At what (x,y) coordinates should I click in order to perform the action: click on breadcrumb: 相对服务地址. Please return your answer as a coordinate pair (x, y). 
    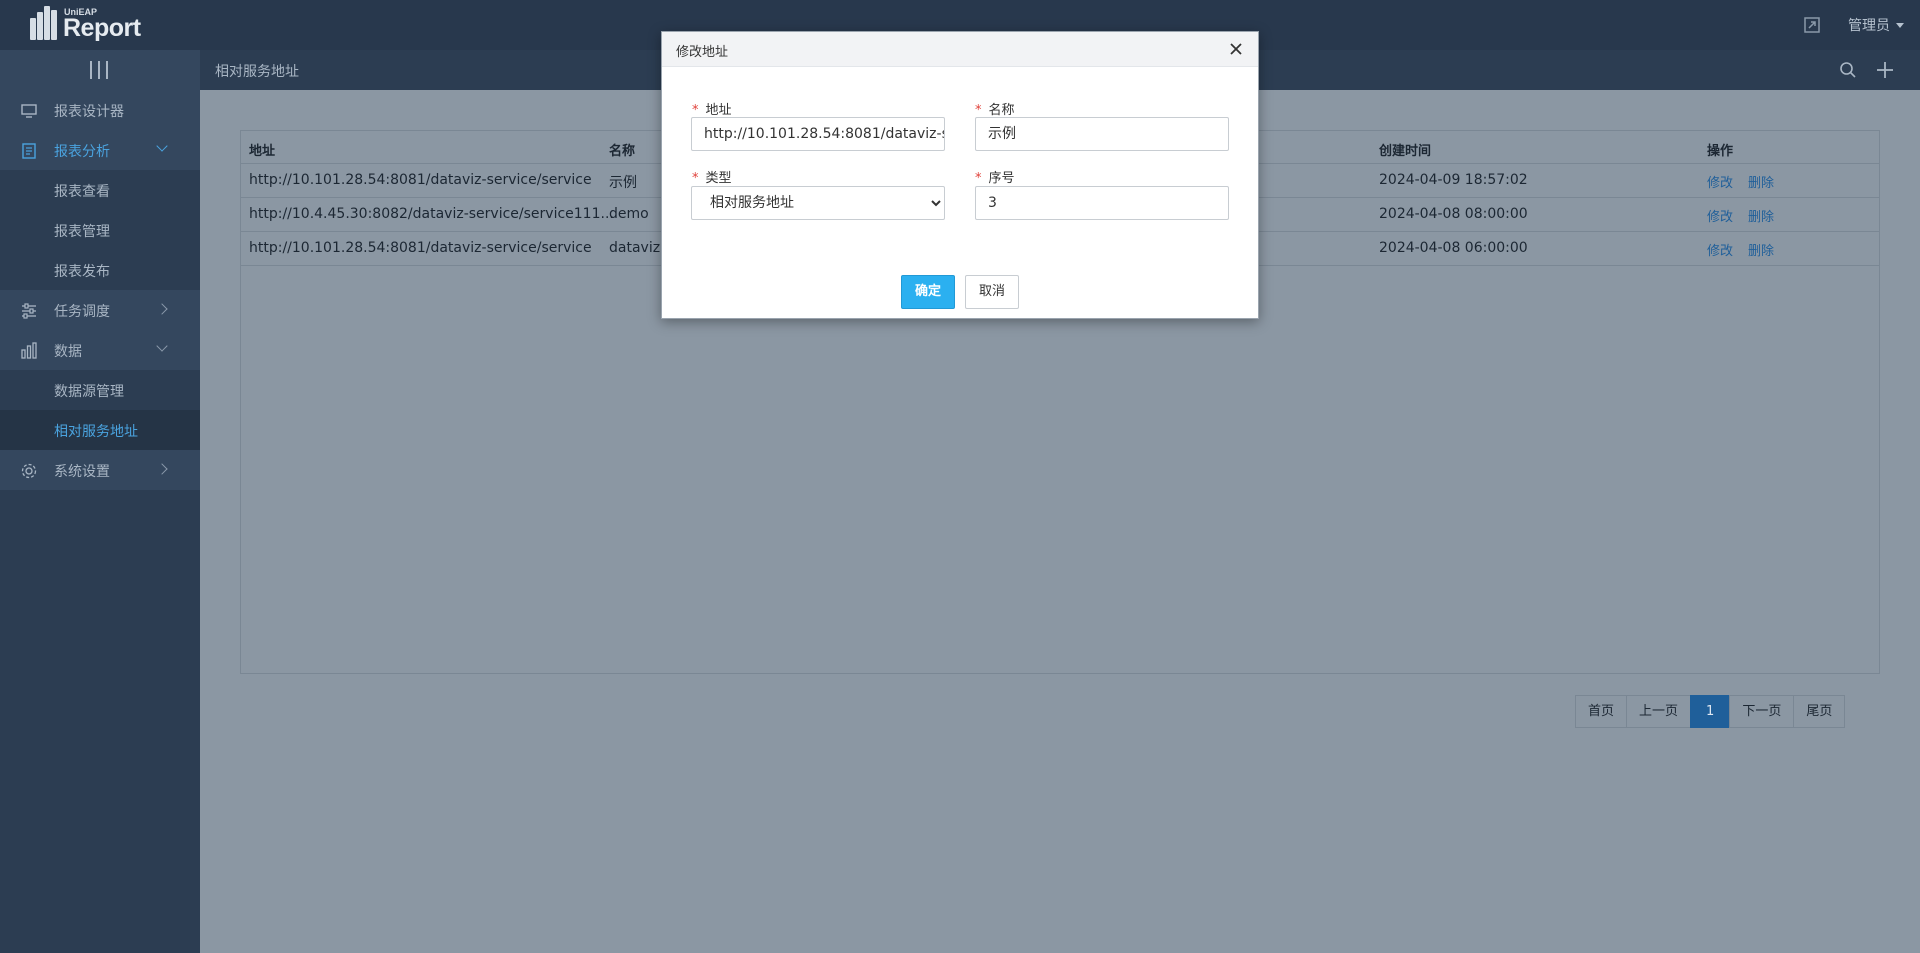
    Looking at the image, I should click on (257, 72).